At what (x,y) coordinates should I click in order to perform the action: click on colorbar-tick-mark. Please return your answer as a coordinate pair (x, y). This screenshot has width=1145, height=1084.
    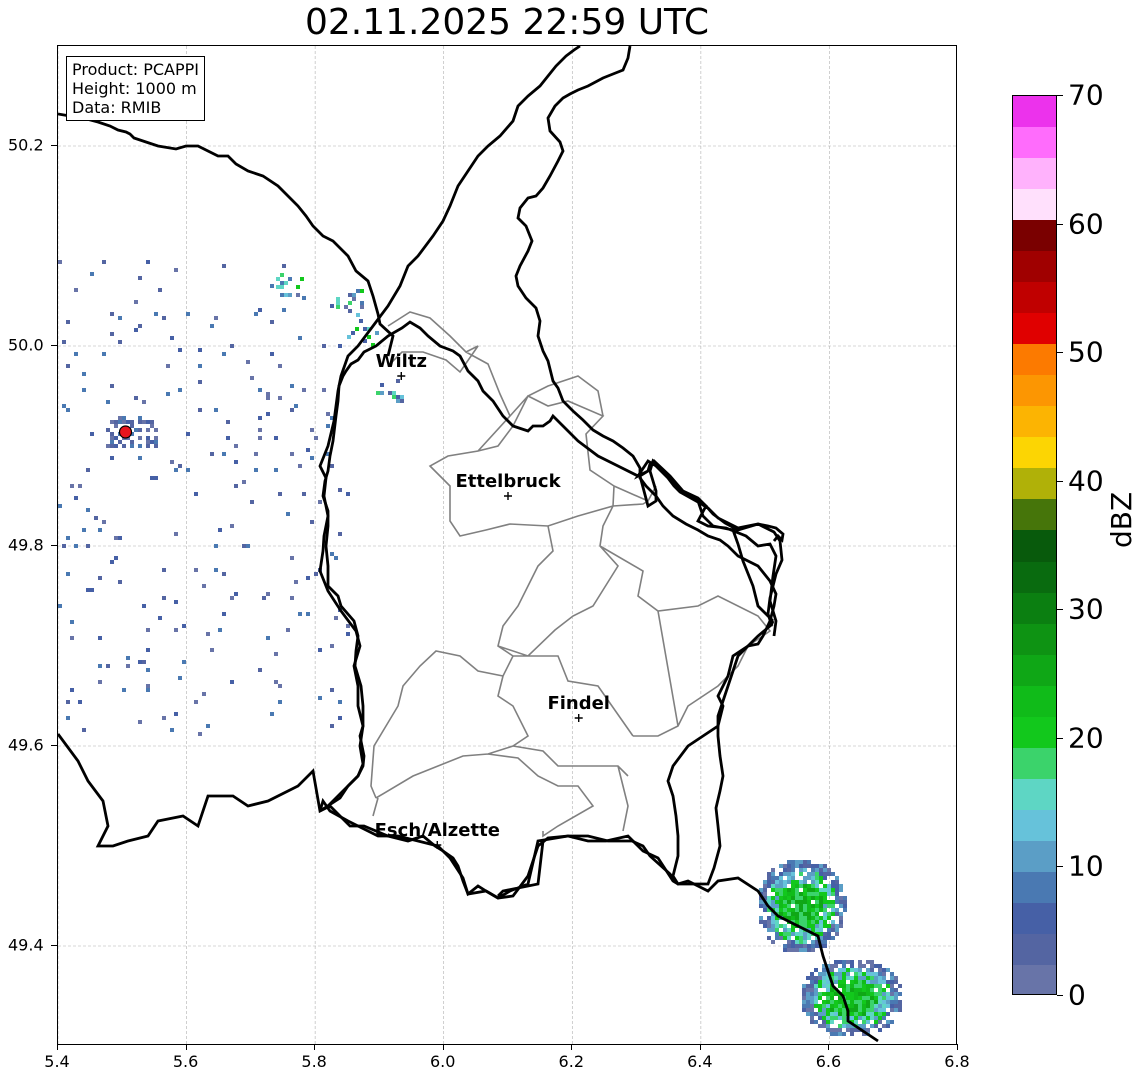
    Looking at the image, I should click on (1060, 738).